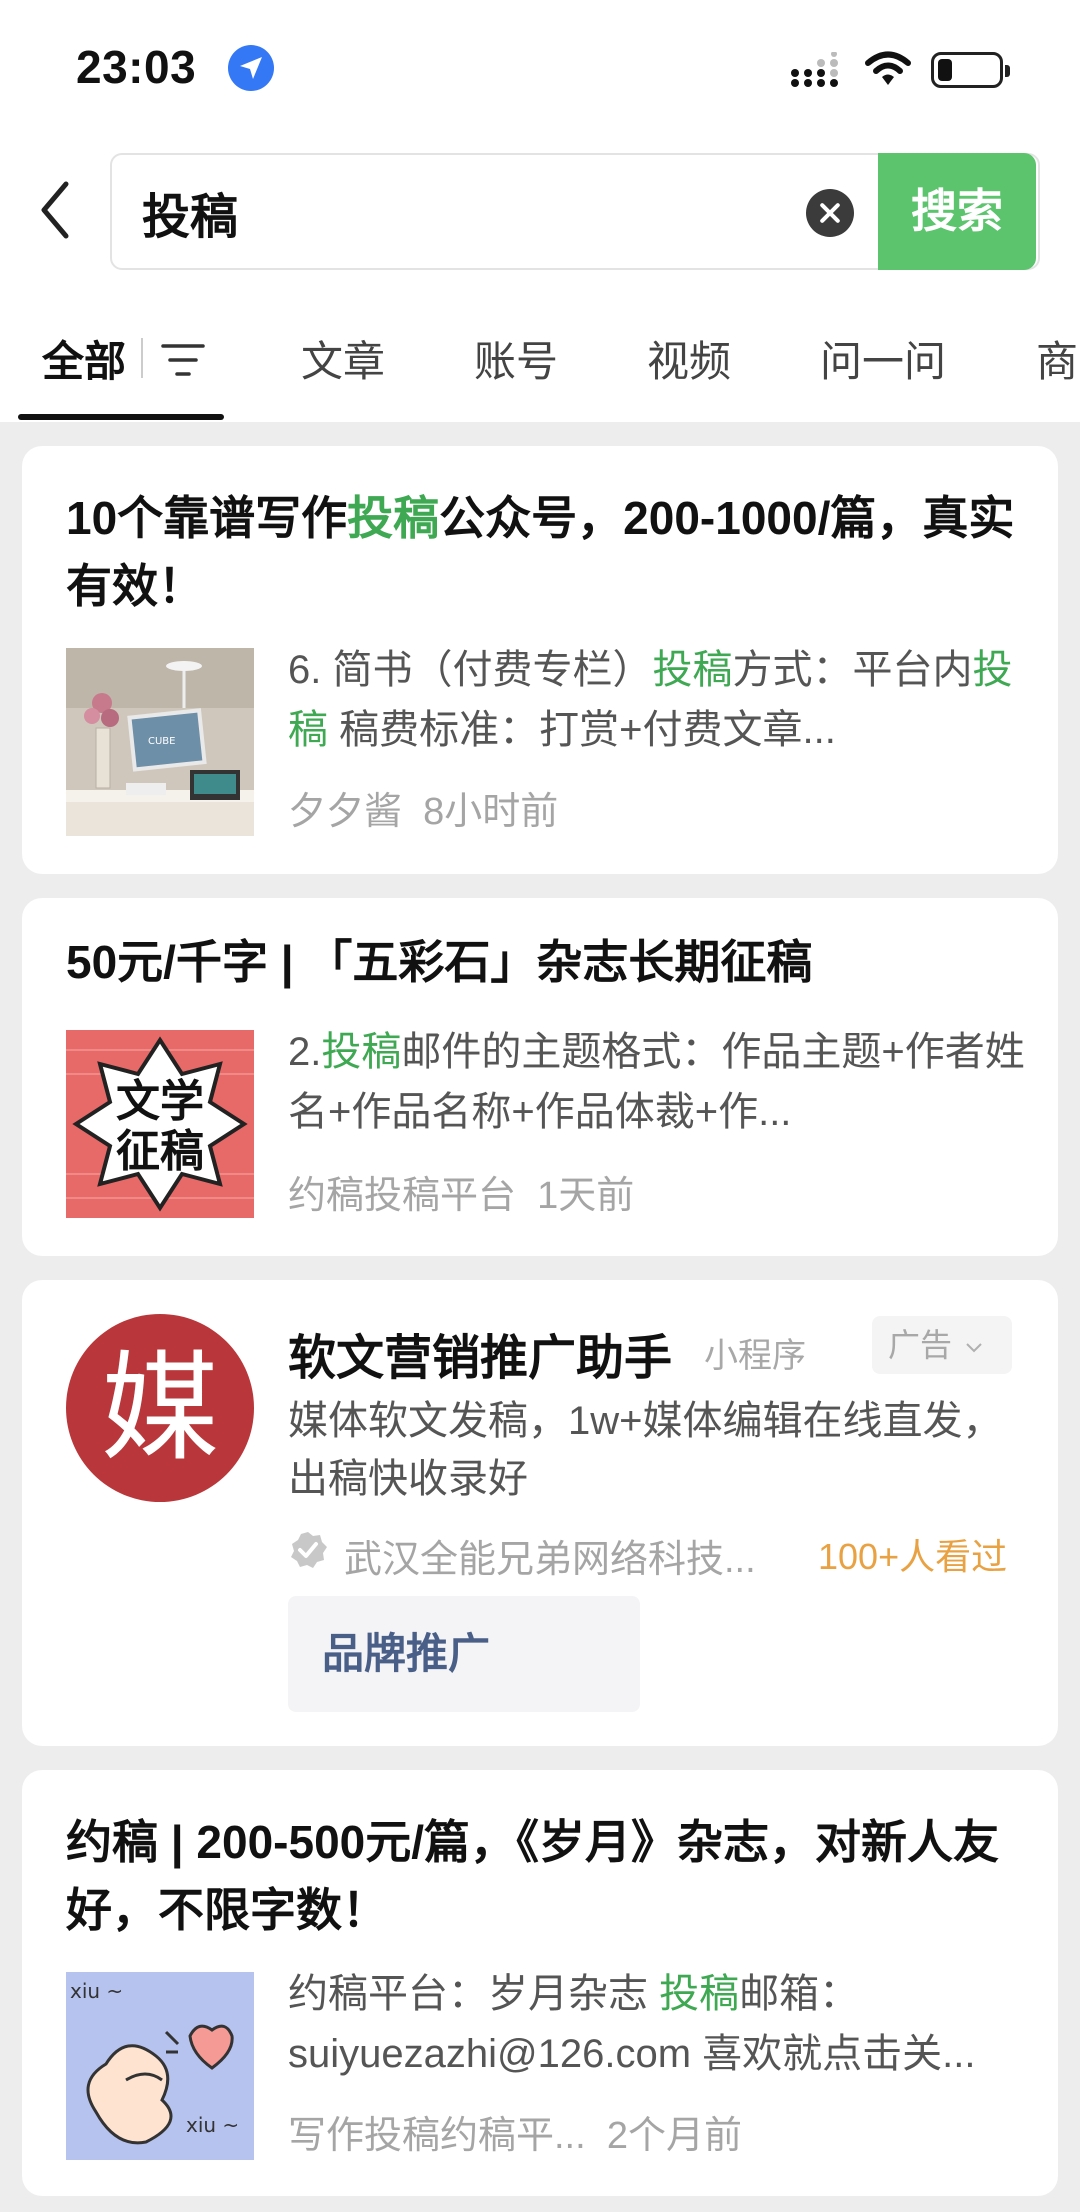 The image size is (1080, 2212). What do you see at coordinates (142, 358) in the screenshot?
I see `tab-divider` at bounding box center [142, 358].